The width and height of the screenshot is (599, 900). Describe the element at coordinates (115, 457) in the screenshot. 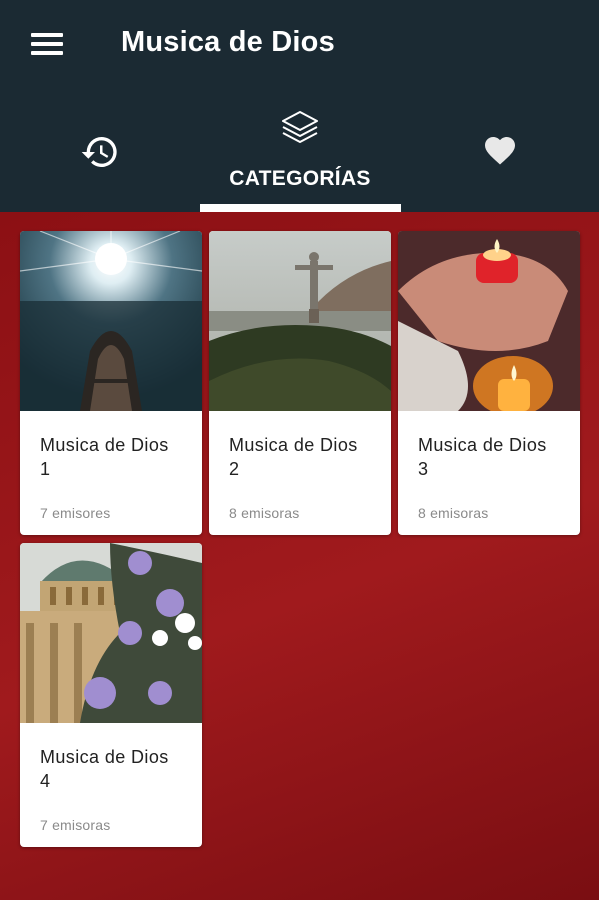

I see `category-name: Musica de Dios 1` at that location.